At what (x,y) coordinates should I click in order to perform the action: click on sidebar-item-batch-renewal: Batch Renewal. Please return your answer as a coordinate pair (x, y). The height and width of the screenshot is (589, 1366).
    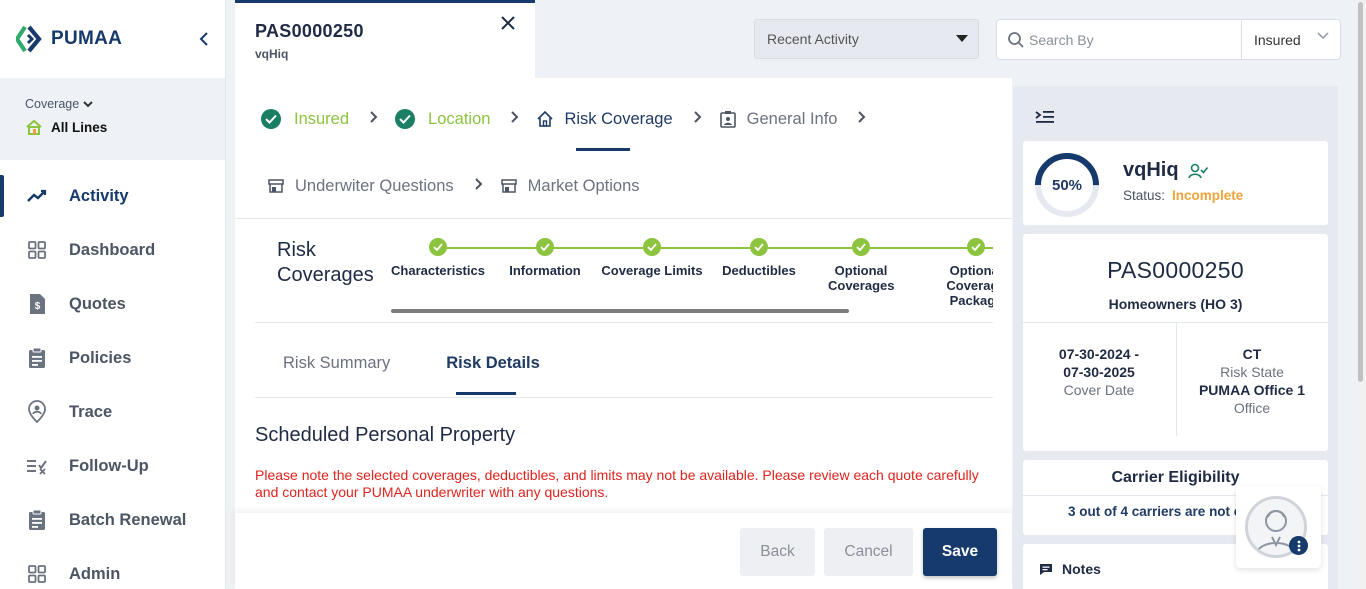
    Looking at the image, I should click on (112, 520).